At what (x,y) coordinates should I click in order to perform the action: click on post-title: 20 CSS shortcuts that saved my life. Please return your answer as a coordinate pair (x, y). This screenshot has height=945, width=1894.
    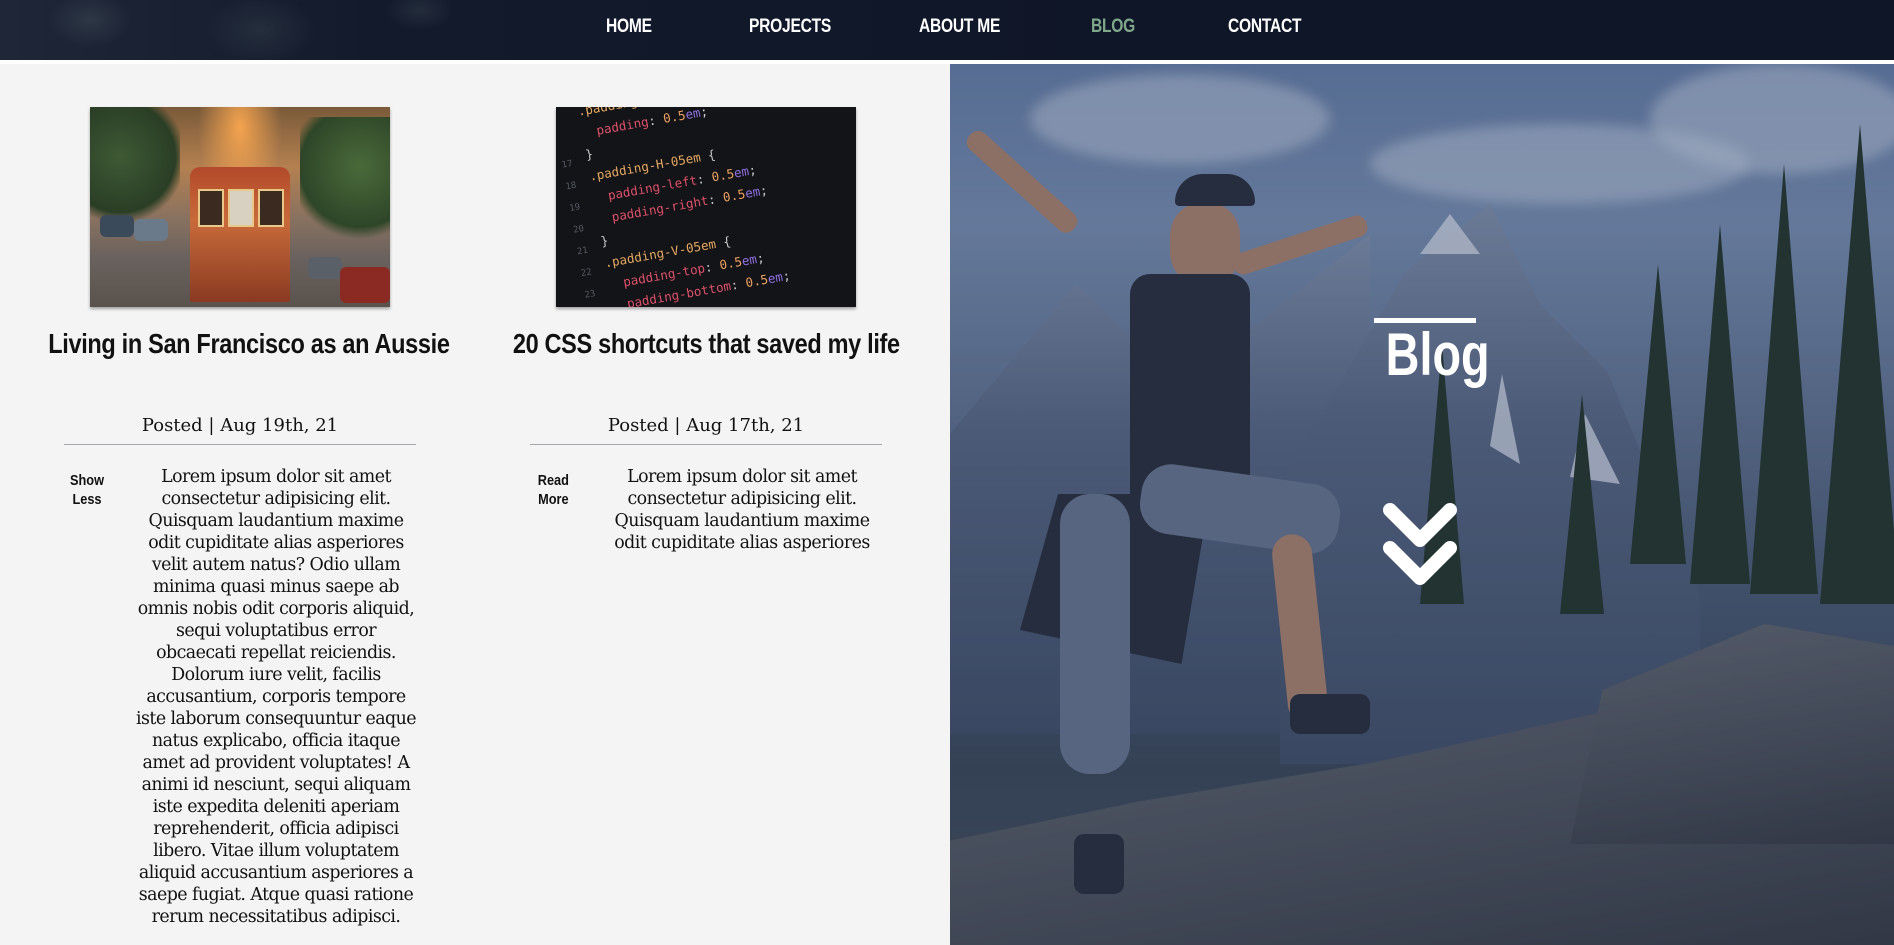
    Looking at the image, I should click on (706, 344).